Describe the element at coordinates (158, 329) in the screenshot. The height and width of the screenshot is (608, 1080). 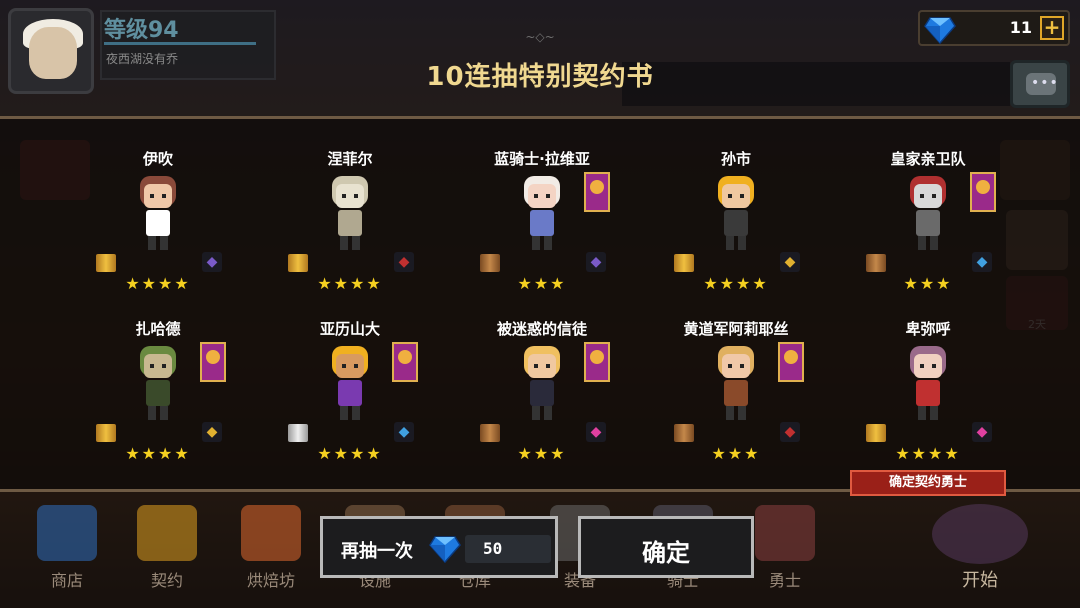
I see `hero-name: 扎哈德` at that location.